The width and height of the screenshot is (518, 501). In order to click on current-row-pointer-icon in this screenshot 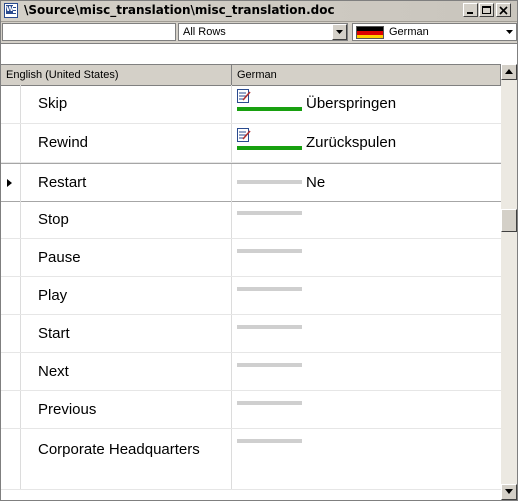, I will do `click(9, 182)`.